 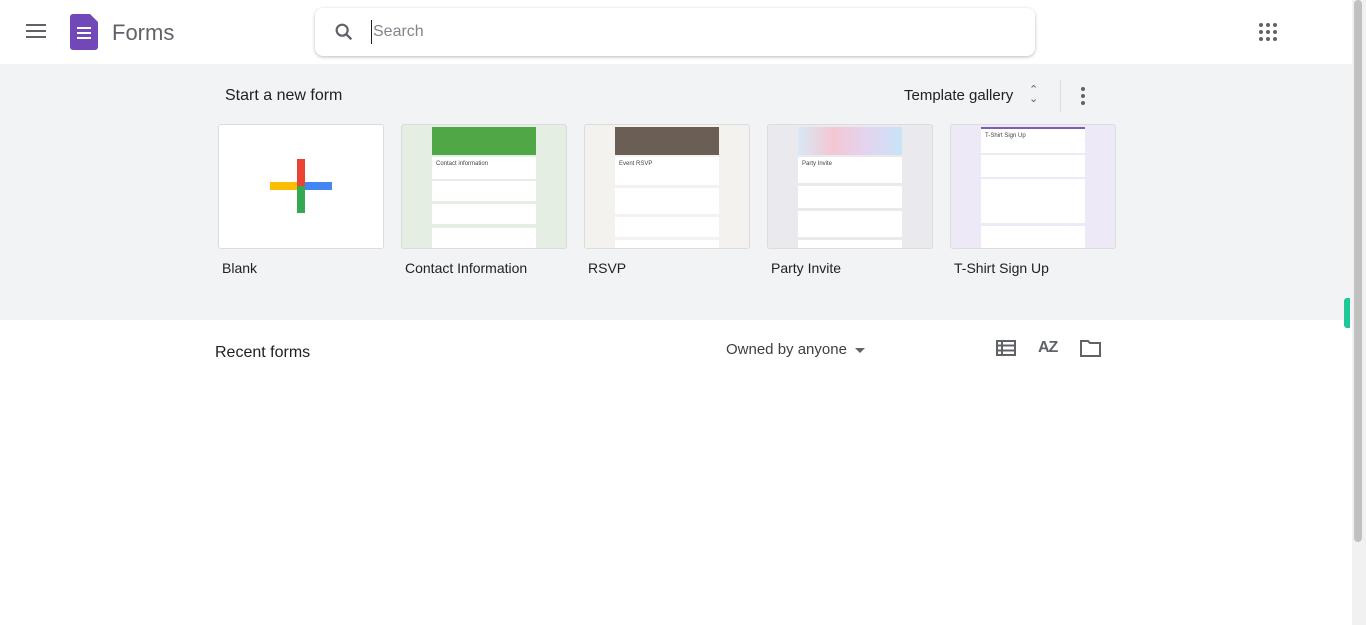 What do you see at coordinates (1090, 348) in the screenshot?
I see `folder-icon` at bounding box center [1090, 348].